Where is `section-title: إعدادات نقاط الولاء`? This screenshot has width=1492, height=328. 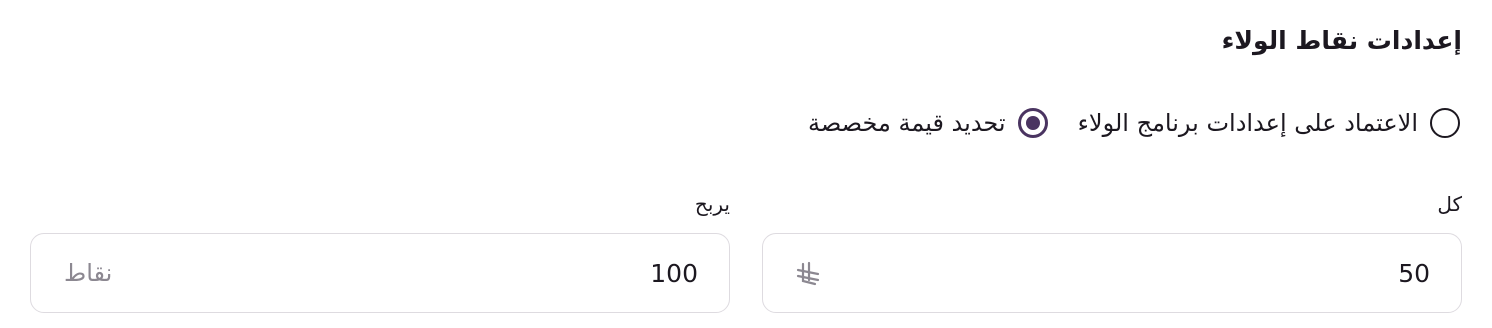 section-title: إعدادات نقاط الولاء is located at coordinates (1341, 40).